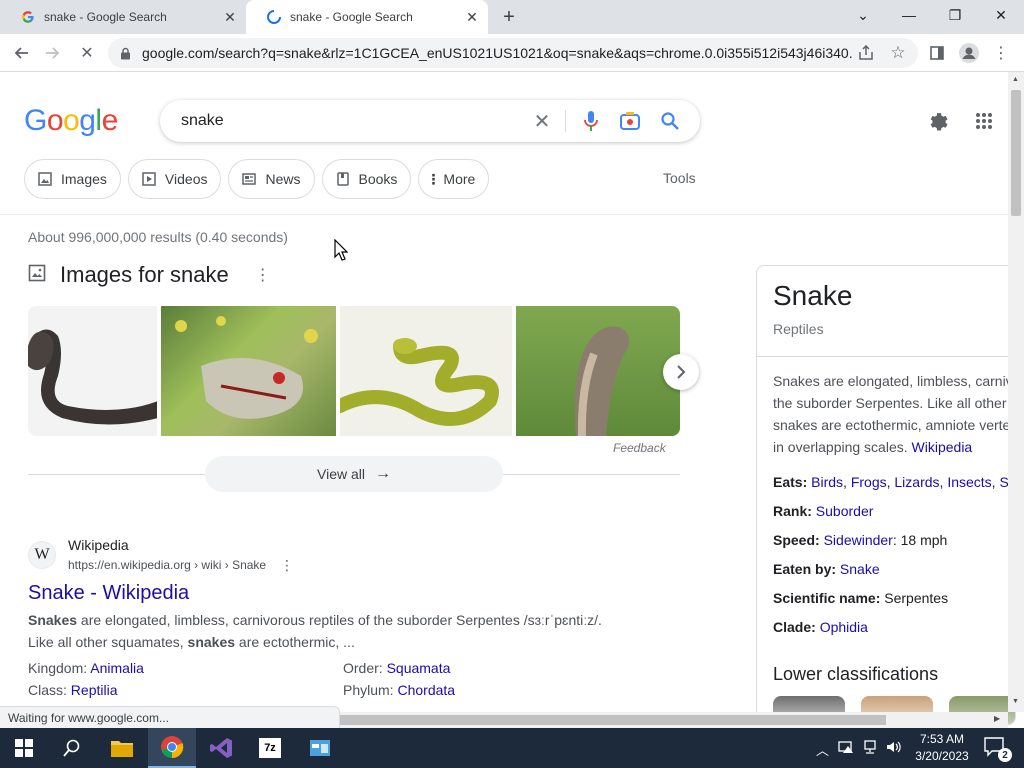  What do you see at coordinates (893, 381) in the screenshot?
I see `kp-desc-line: Snakes are elongated, limbless, carniv` at bounding box center [893, 381].